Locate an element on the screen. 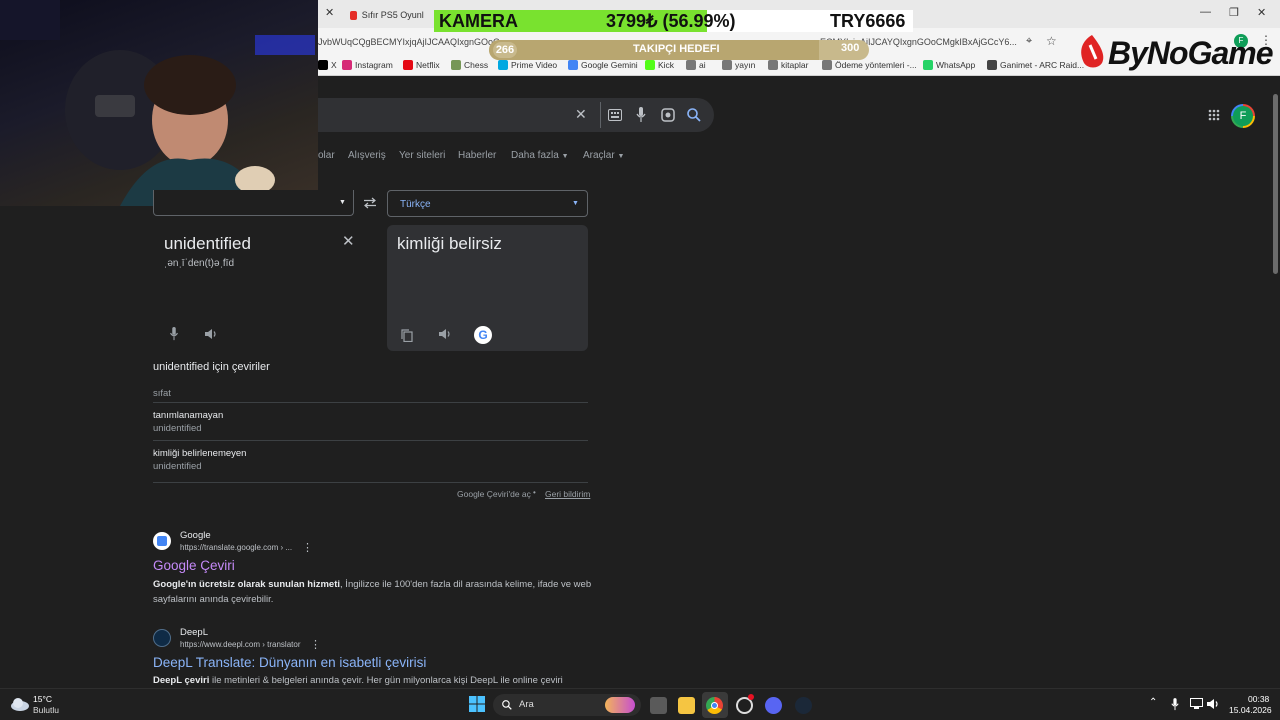 This screenshot has width=1280, height=720. bookmark-item: ai is located at coordinates (696, 65).